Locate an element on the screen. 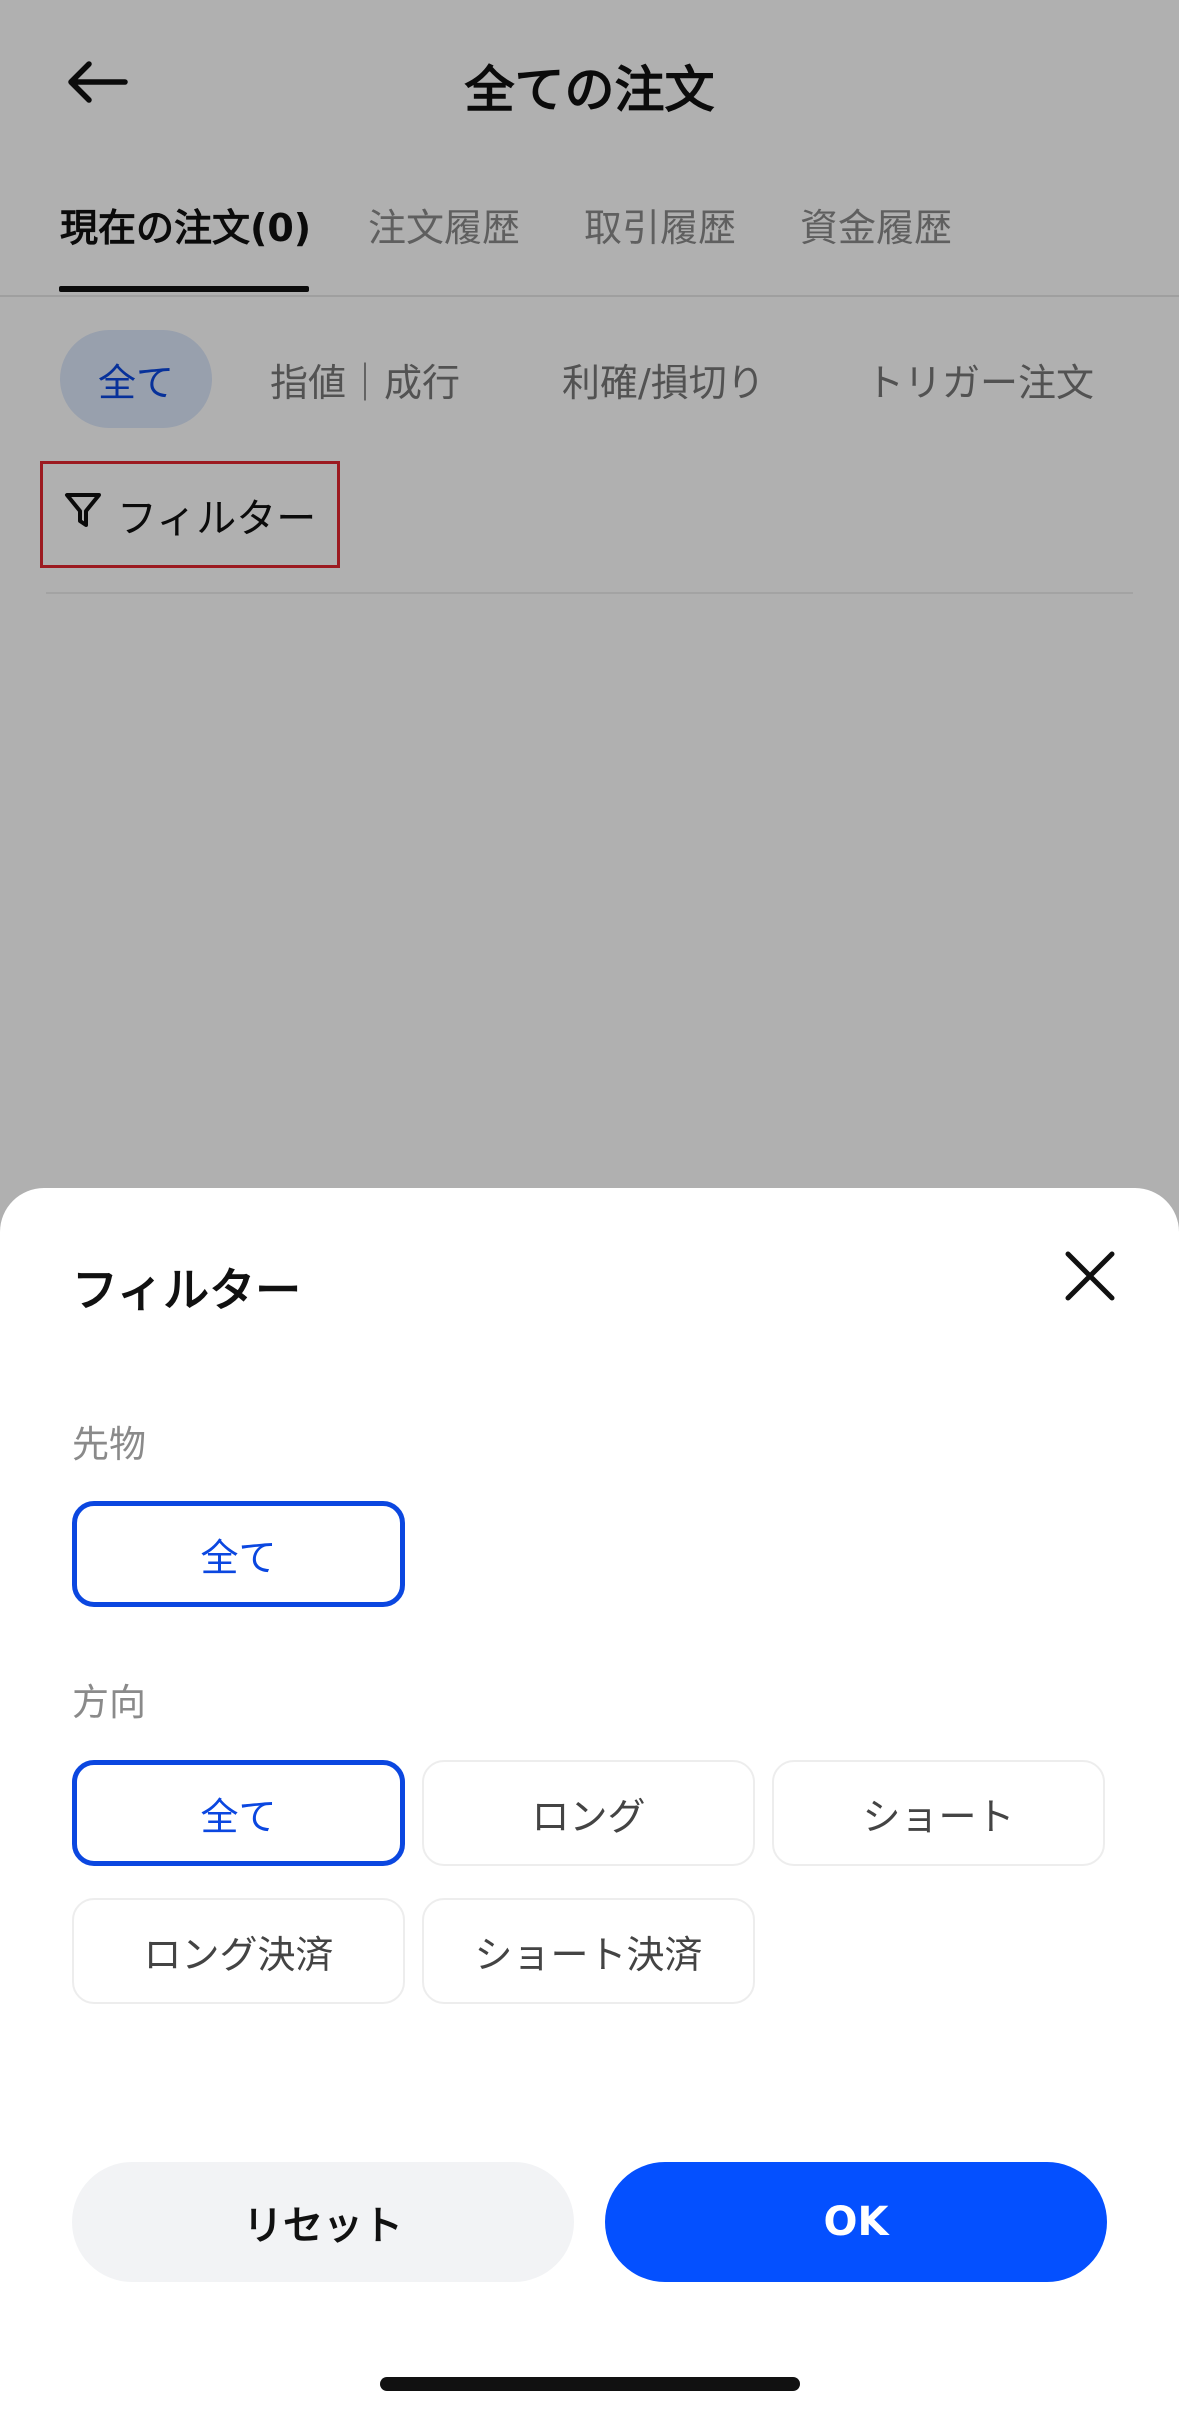 The image size is (1179, 2412). reset-button: リセット is located at coordinates (323, 2222).